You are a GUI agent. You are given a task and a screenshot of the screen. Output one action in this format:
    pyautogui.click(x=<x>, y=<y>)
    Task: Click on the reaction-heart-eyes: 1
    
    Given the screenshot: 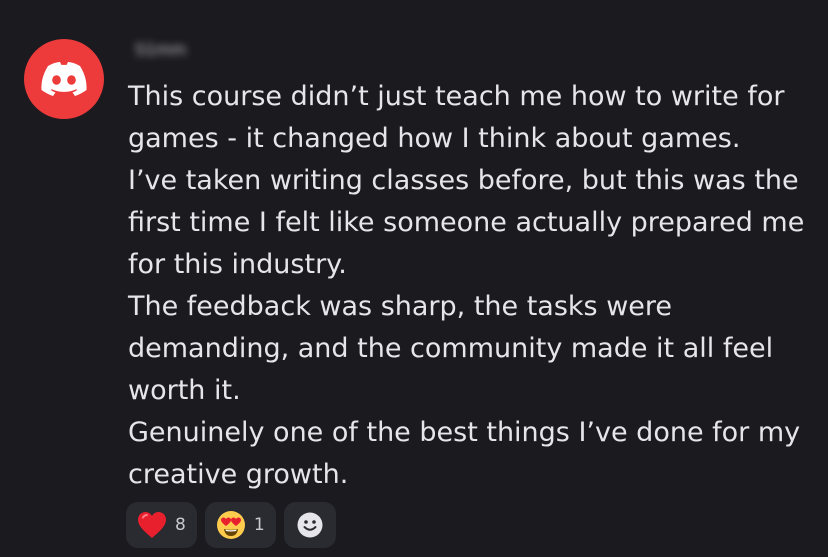 What is the action you would take?
    pyautogui.click(x=240, y=525)
    